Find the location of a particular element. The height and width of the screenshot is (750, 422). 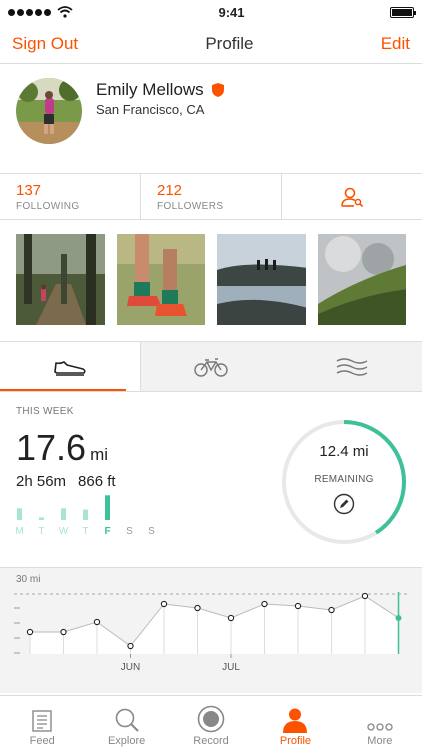

add-friend-icon is located at coordinates (352, 197).